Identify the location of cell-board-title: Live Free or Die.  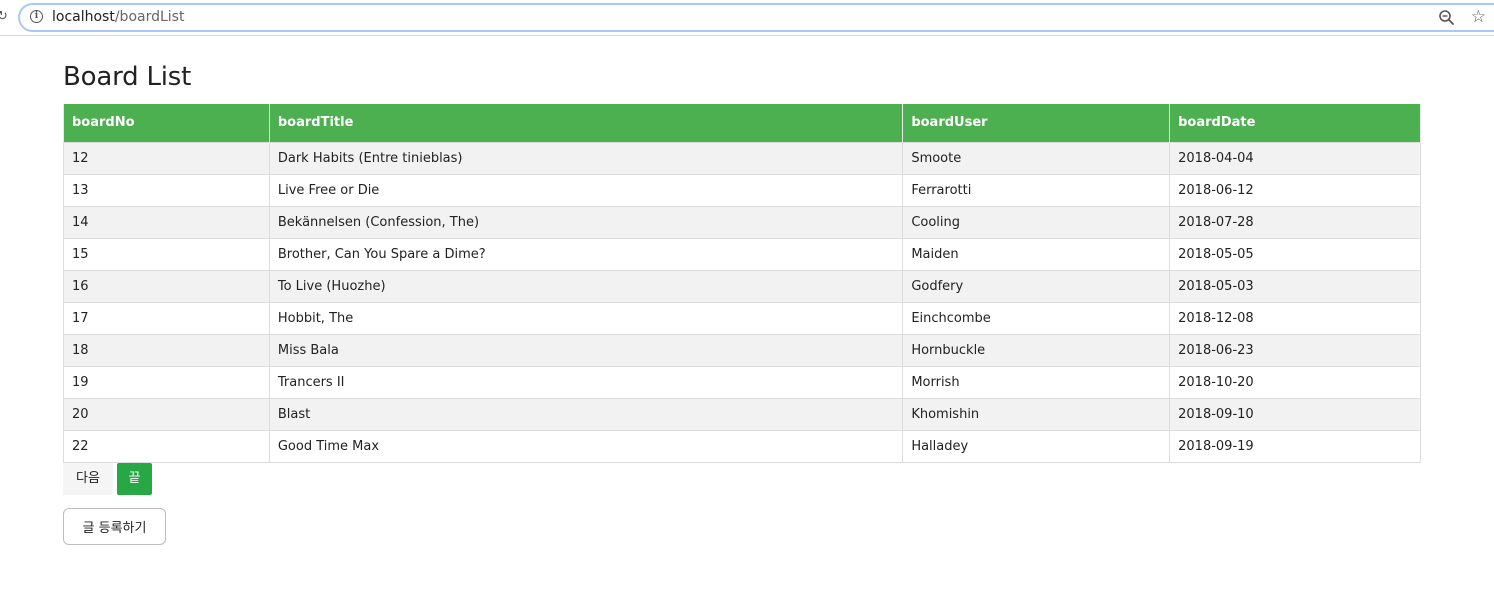
(586, 190).